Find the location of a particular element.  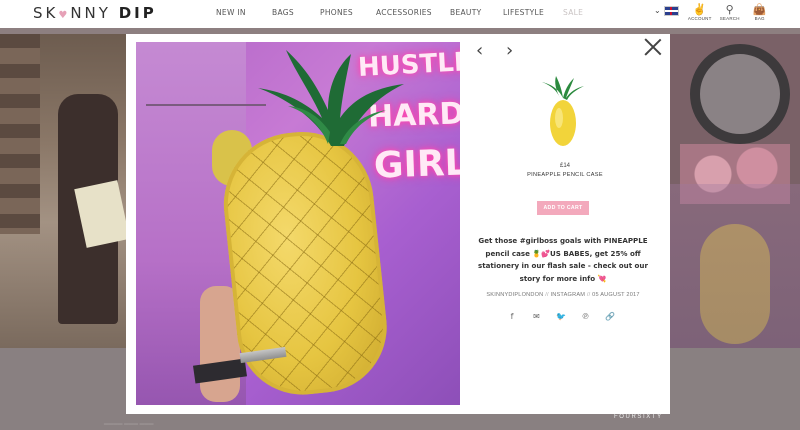

bag-button: 👜 BAG is located at coordinates (760, 12).